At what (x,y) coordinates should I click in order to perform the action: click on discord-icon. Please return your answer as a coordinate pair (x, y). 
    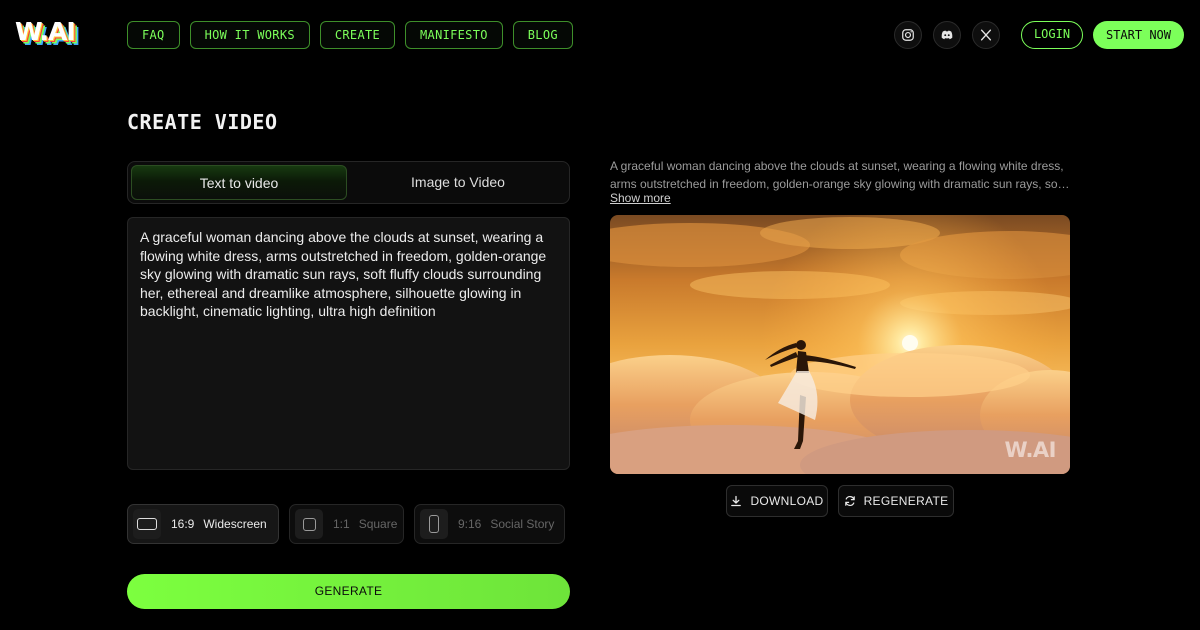
    Looking at the image, I should click on (947, 35).